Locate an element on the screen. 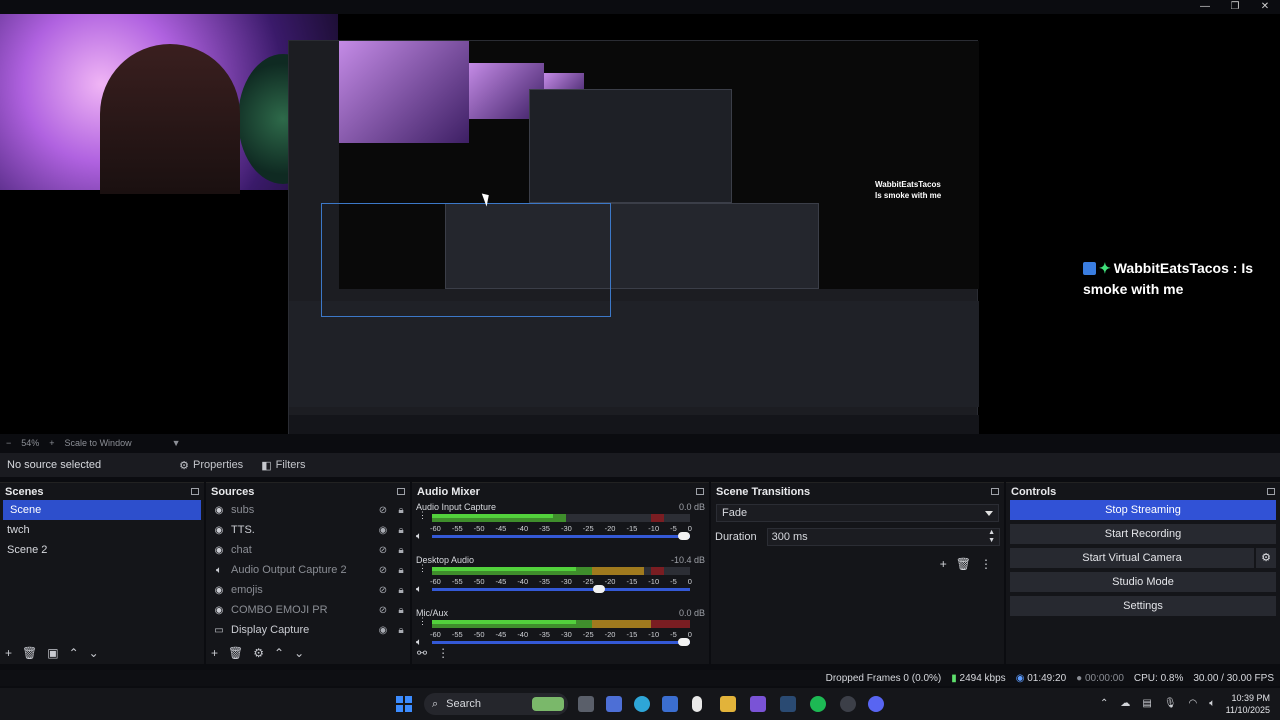 This screenshot has height=720, width=1280. source-item: ◉ subs ⊘ 🔒︎ is located at coordinates (308, 510).